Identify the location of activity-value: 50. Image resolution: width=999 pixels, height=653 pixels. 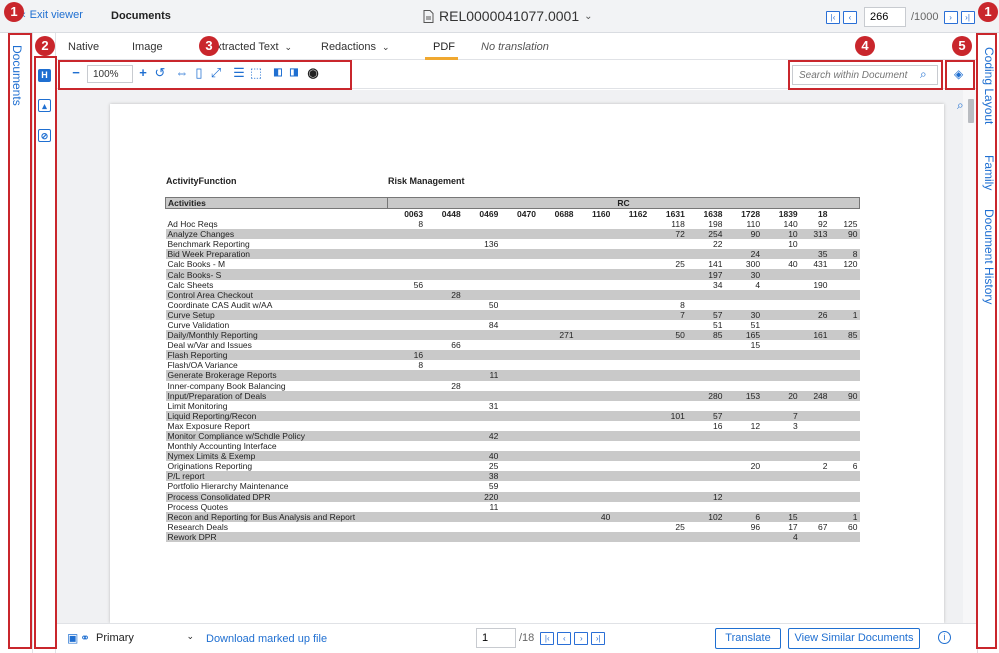
(493, 304).